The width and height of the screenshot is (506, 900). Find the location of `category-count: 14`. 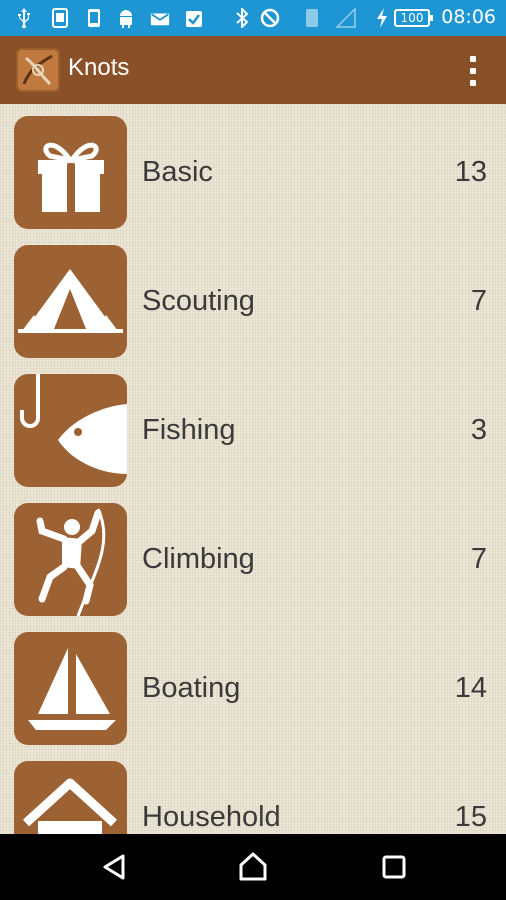

category-count: 14 is located at coordinates (470, 688).